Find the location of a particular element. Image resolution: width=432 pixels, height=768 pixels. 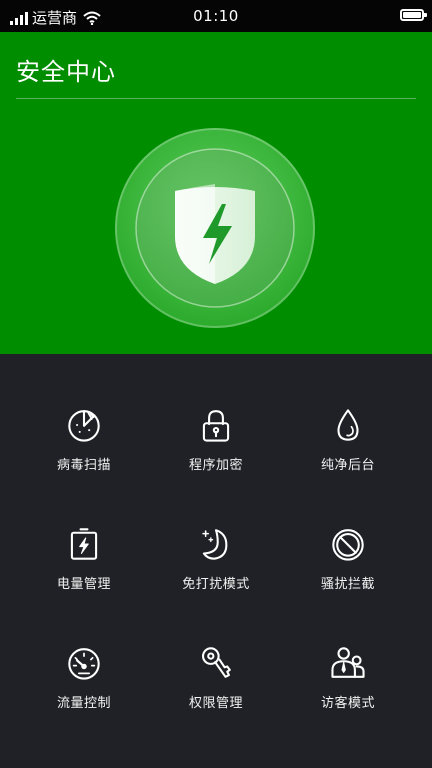

header-divider is located at coordinates (216, 98).